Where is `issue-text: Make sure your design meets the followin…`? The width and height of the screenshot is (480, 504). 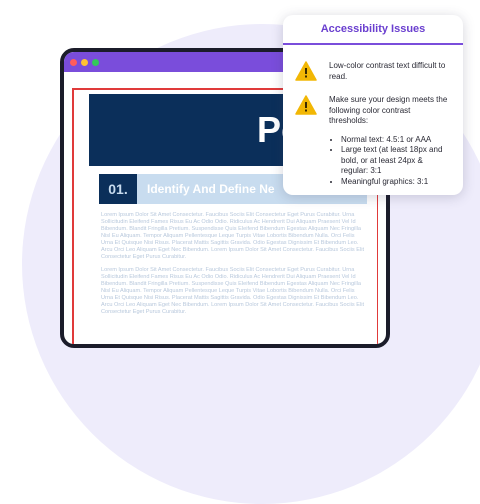 issue-text: Make sure your design meets the followin… is located at coordinates (390, 141).